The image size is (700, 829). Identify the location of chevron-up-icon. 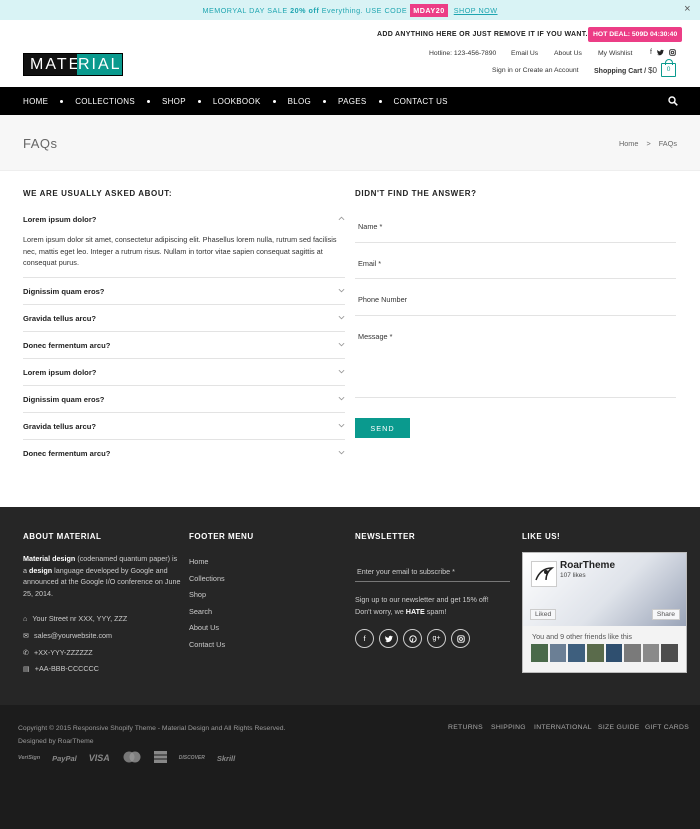
(341, 218).